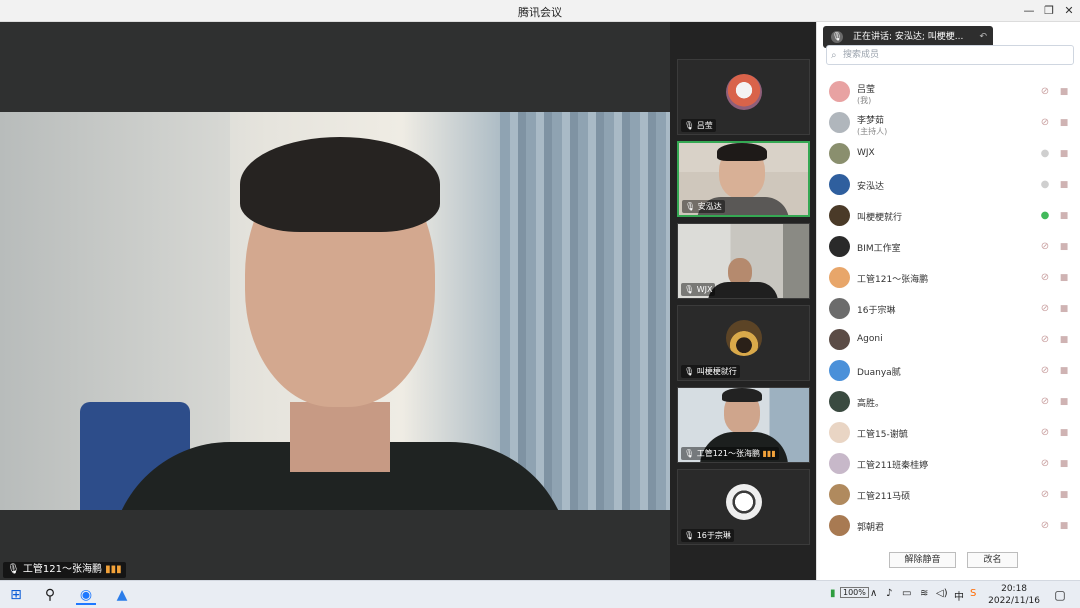  What do you see at coordinates (873, 593) in the screenshot?
I see `chevron-up-icon: ∧` at bounding box center [873, 593].